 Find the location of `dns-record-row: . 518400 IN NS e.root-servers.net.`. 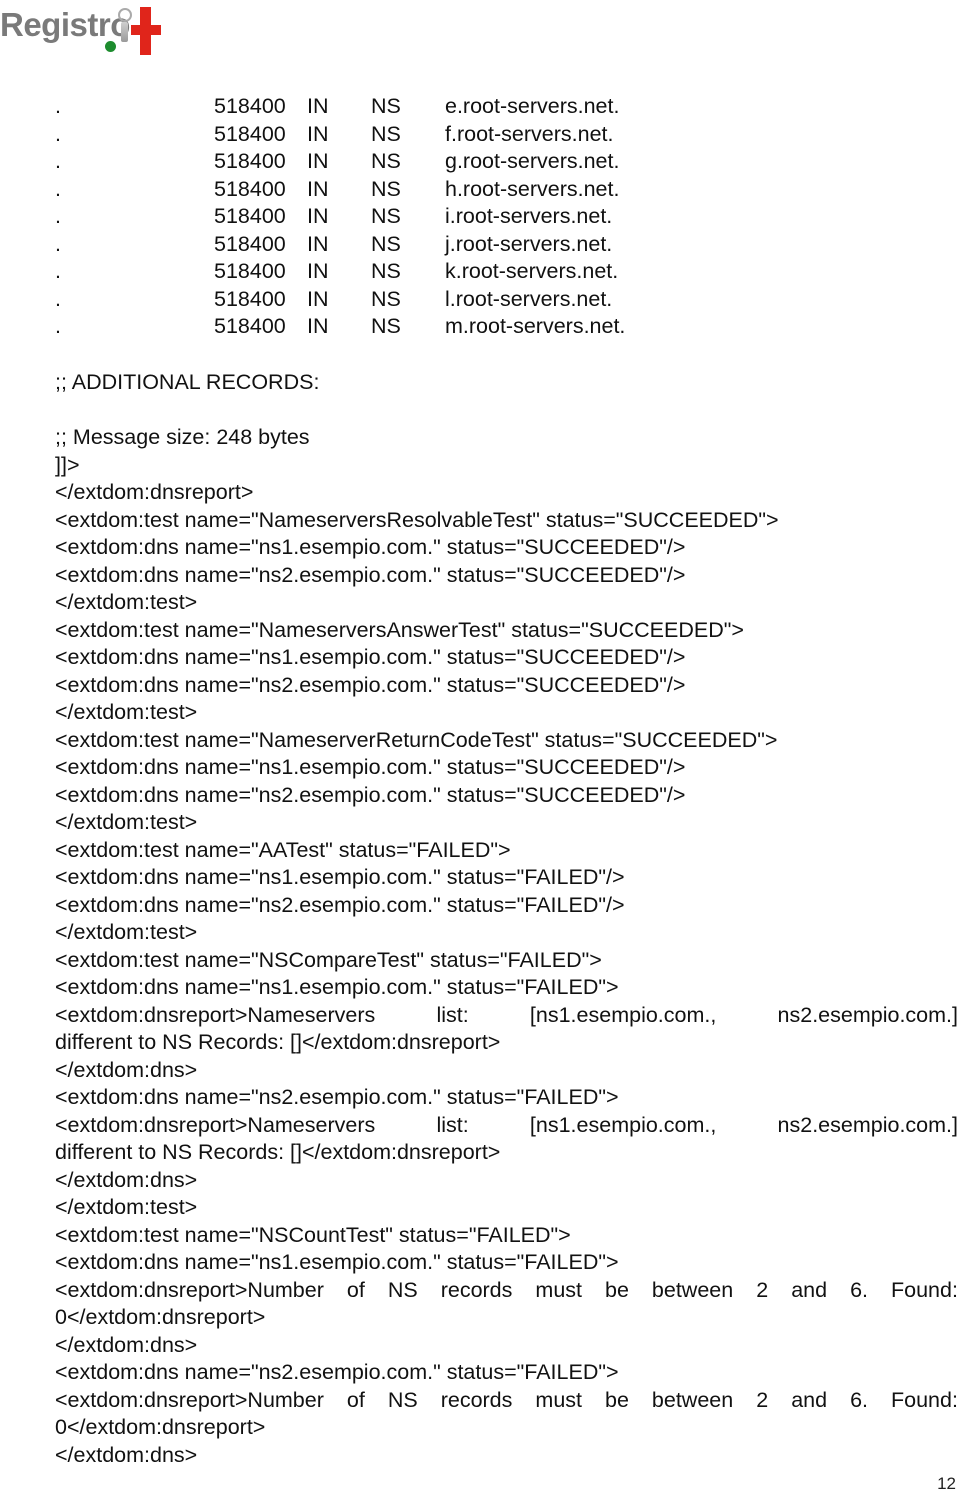

dns-record-row: . 518400 IN NS e.root-servers.net. is located at coordinates (350, 108).